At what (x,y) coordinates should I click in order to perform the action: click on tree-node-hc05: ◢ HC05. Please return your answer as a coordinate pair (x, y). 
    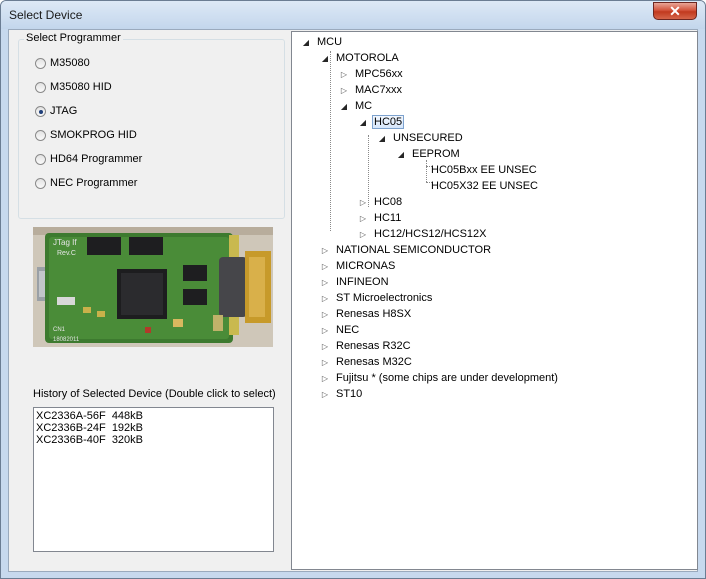
    Looking at the image, I should click on (382, 122).